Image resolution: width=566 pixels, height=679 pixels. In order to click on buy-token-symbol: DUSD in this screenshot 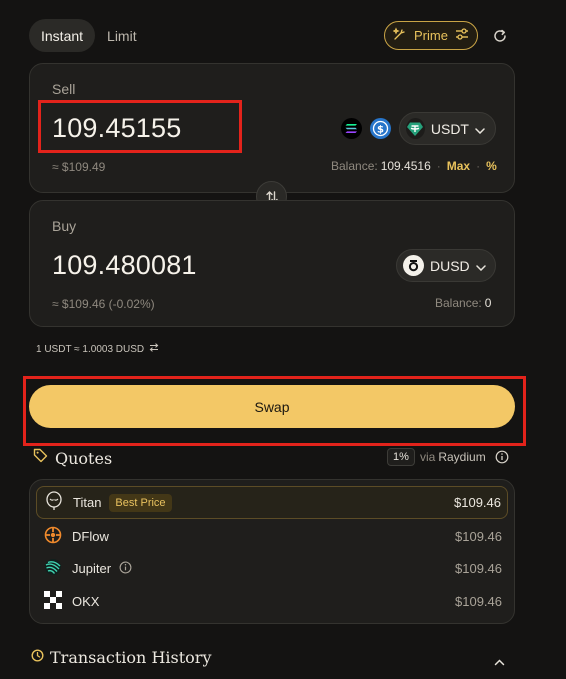, I will do `click(450, 265)`.